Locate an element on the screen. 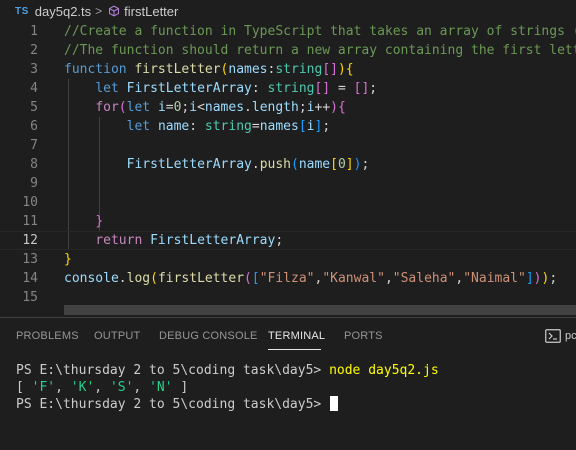  code-line: 9 is located at coordinates (288, 183).